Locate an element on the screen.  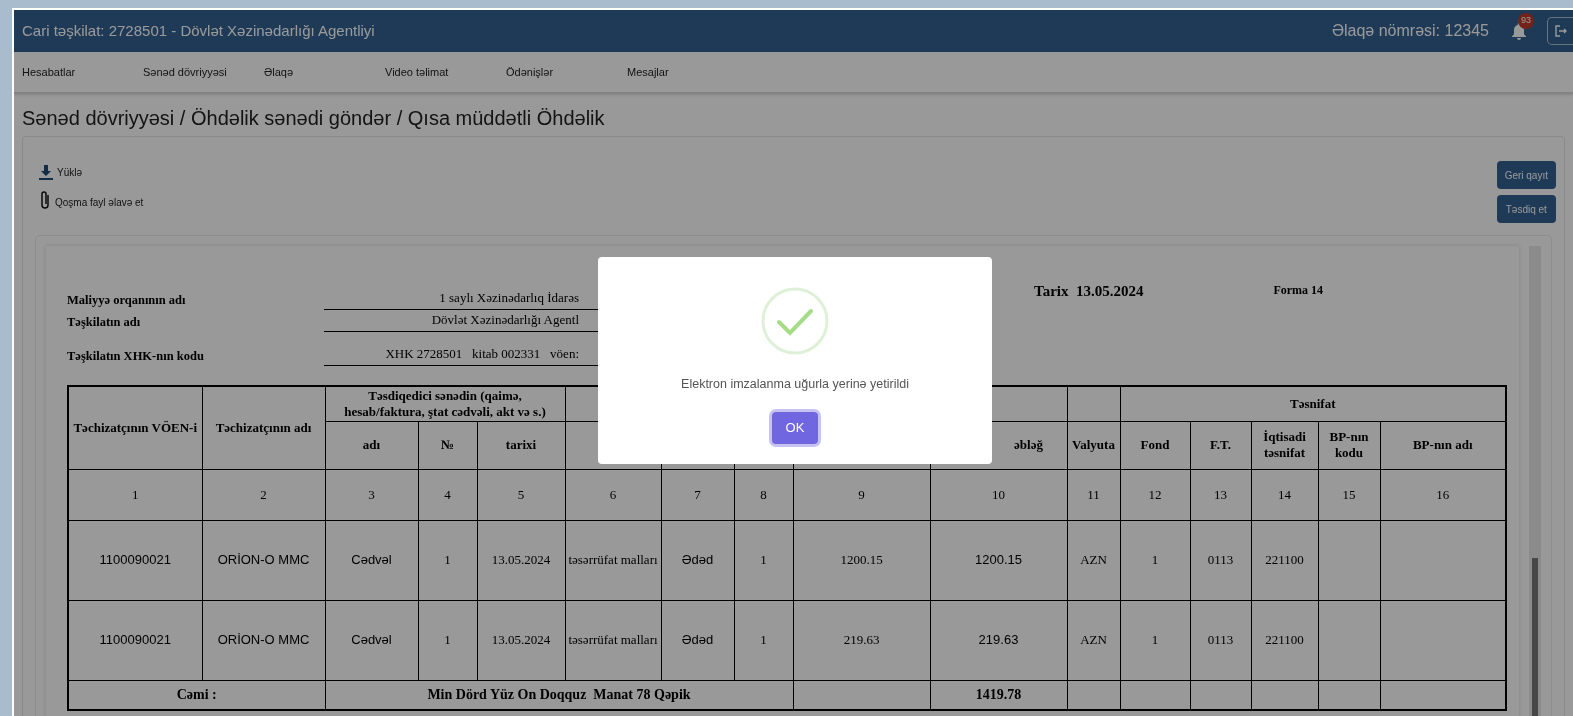
success-check-icon is located at coordinates (795, 321).